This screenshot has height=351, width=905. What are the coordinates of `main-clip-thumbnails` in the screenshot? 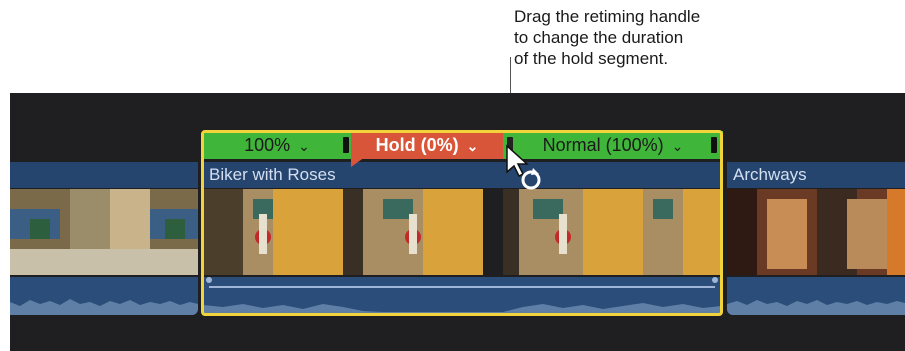 It's located at (462, 232).